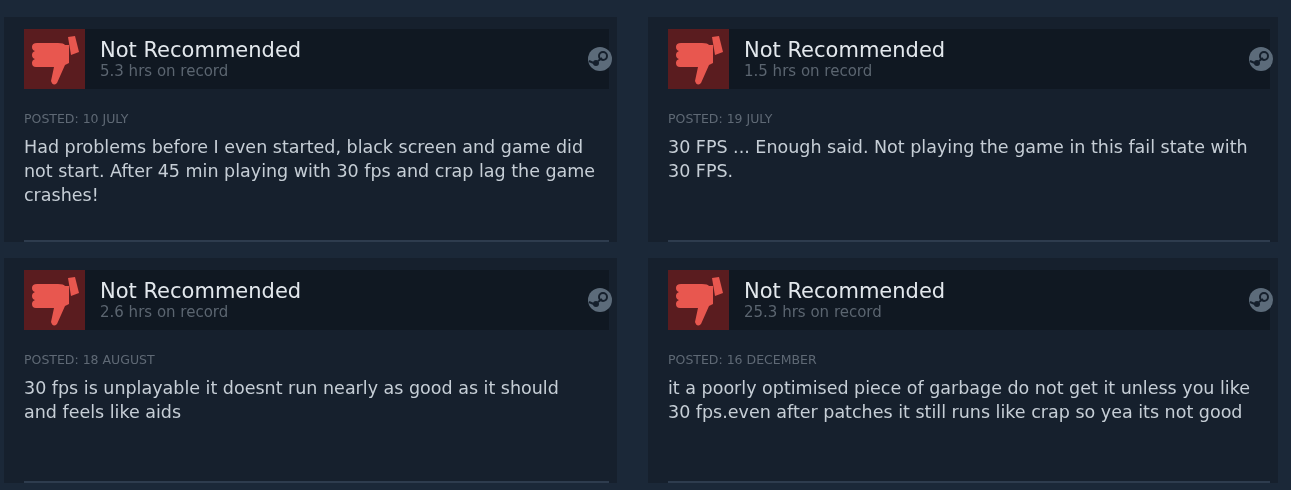  Describe the element at coordinates (721, 119) in the screenshot. I see `posted-date: POSTED: 19 JULY` at that location.